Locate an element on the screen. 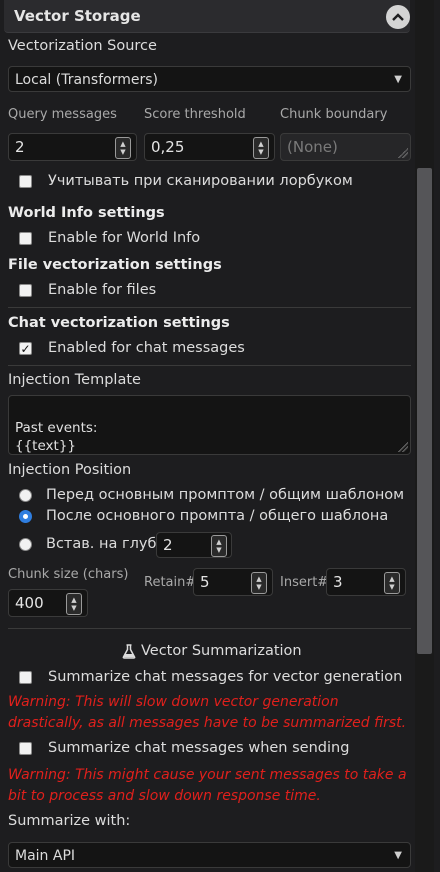  insert-label: Insert# is located at coordinates (304, 582).